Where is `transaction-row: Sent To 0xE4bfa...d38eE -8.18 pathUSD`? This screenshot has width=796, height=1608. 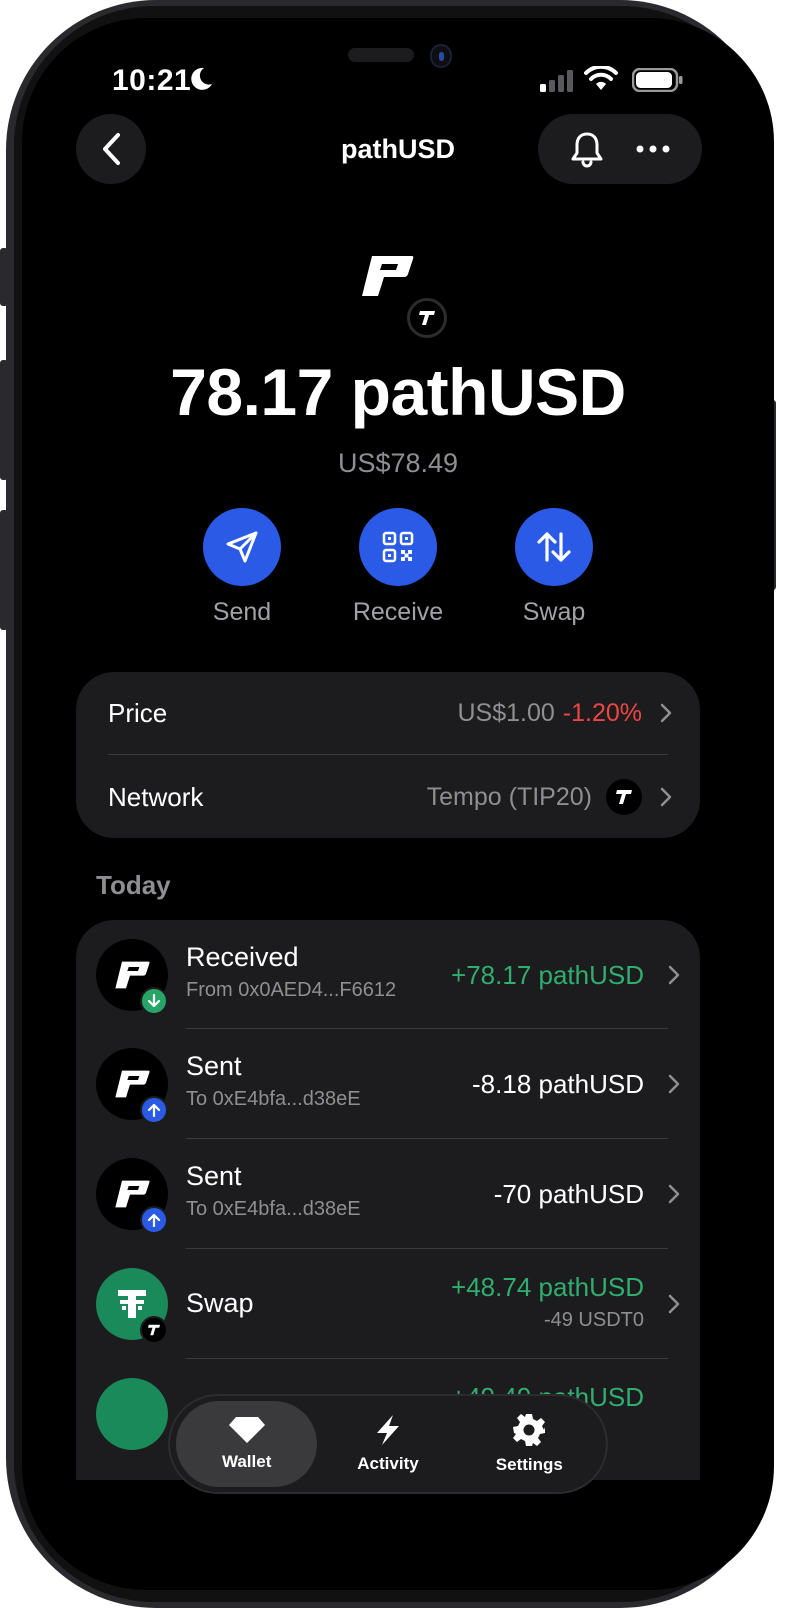 transaction-row: Sent To 0xE4bfa...d38eE -8.18 pathUSD is located at coordinates (388, 1085).